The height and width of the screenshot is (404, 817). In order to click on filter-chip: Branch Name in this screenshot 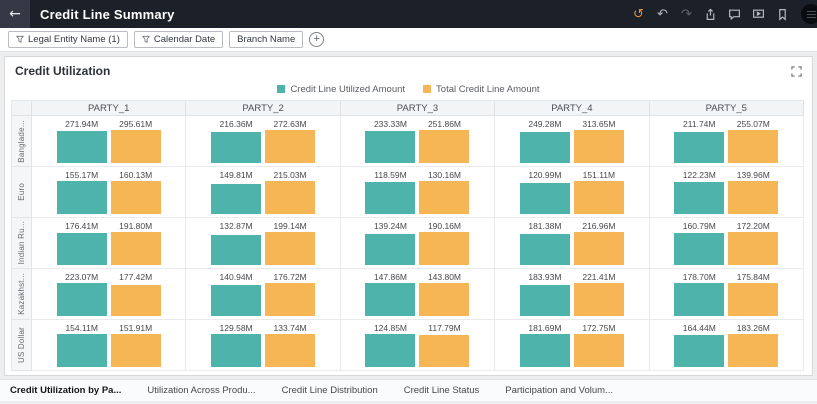, I will do `click(266, 39)`.